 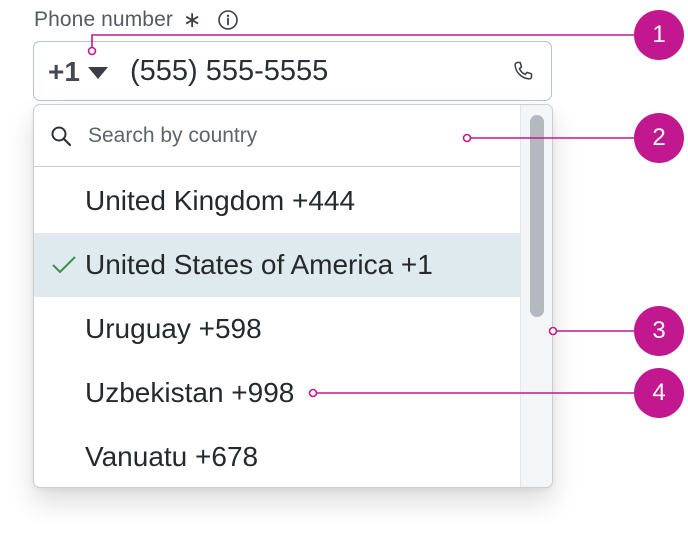 I want to click on field-label-row: Phone number ∗, so click(x=136, y=20).